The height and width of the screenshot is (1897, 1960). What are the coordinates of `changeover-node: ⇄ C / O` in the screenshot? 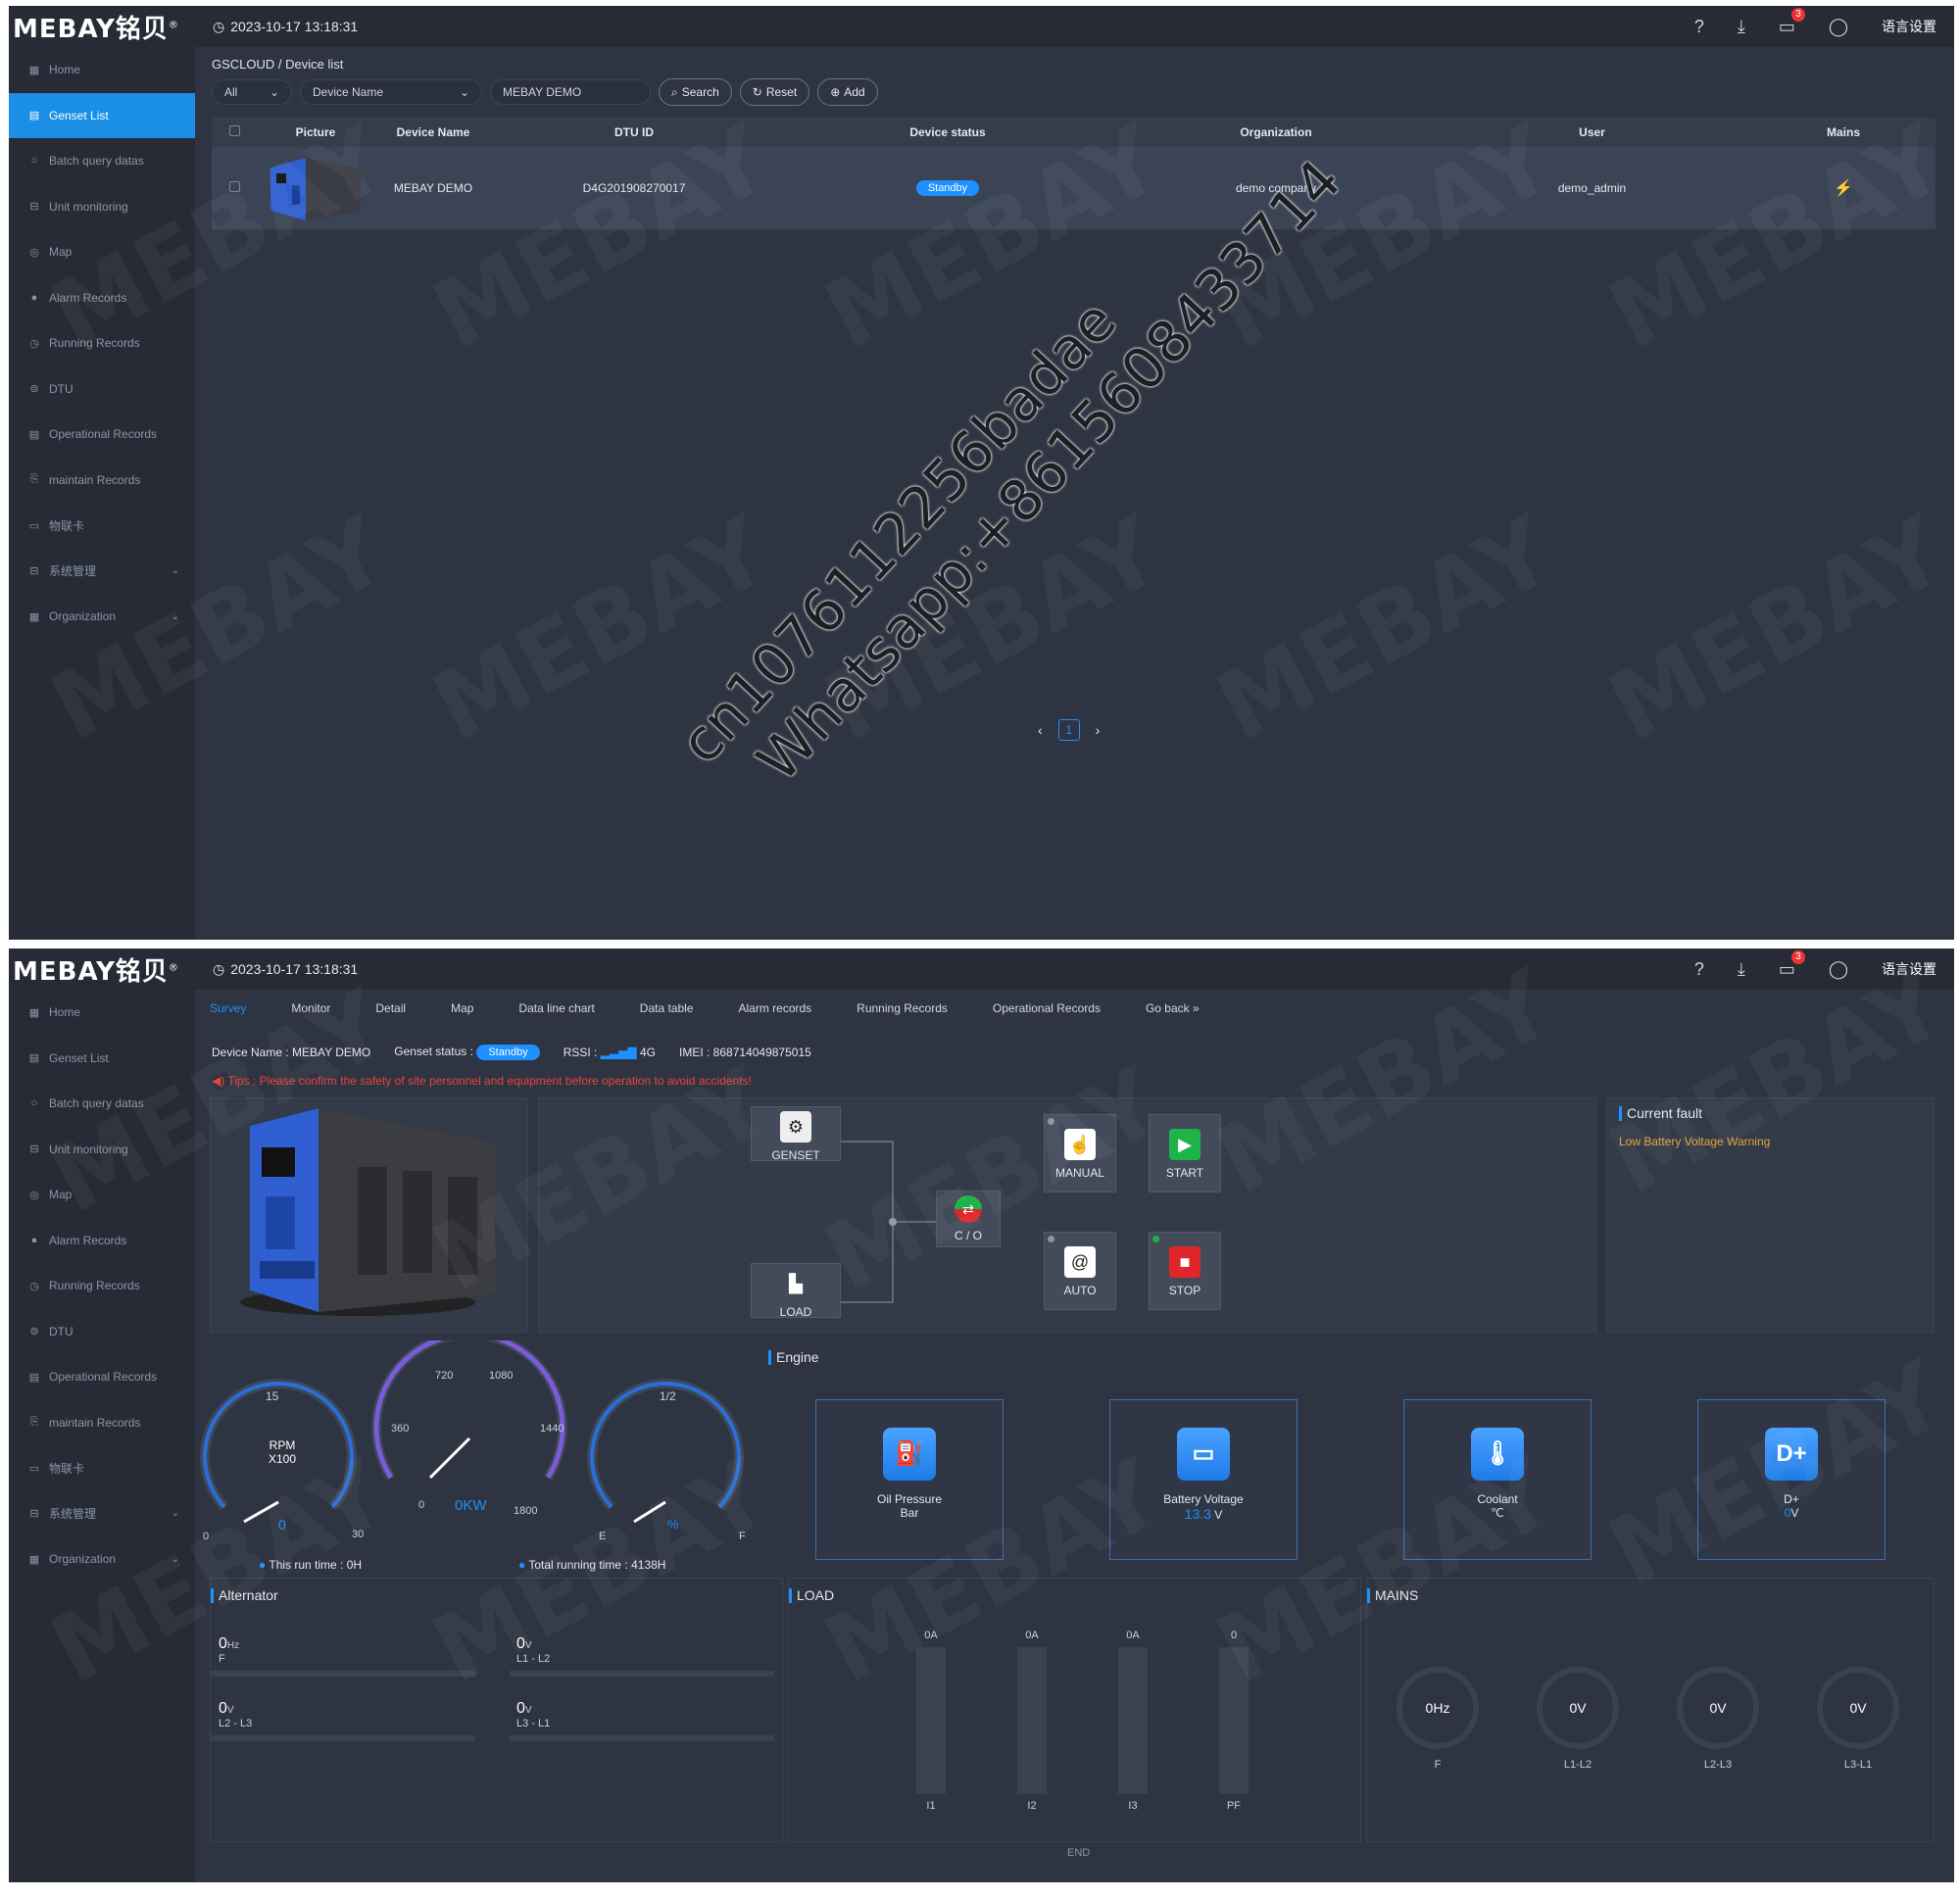 It's located at (968, 1219).